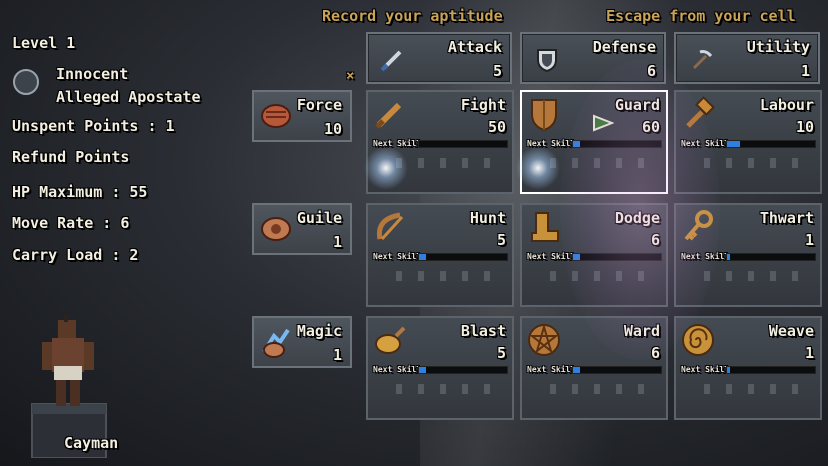 This screenshot has height=466, width=828. What do you see at coordinates (594, 255) in the screenshot?
I see `skill-dodge: Dodge 6 Next Skill` at bounding box center [594, 255].